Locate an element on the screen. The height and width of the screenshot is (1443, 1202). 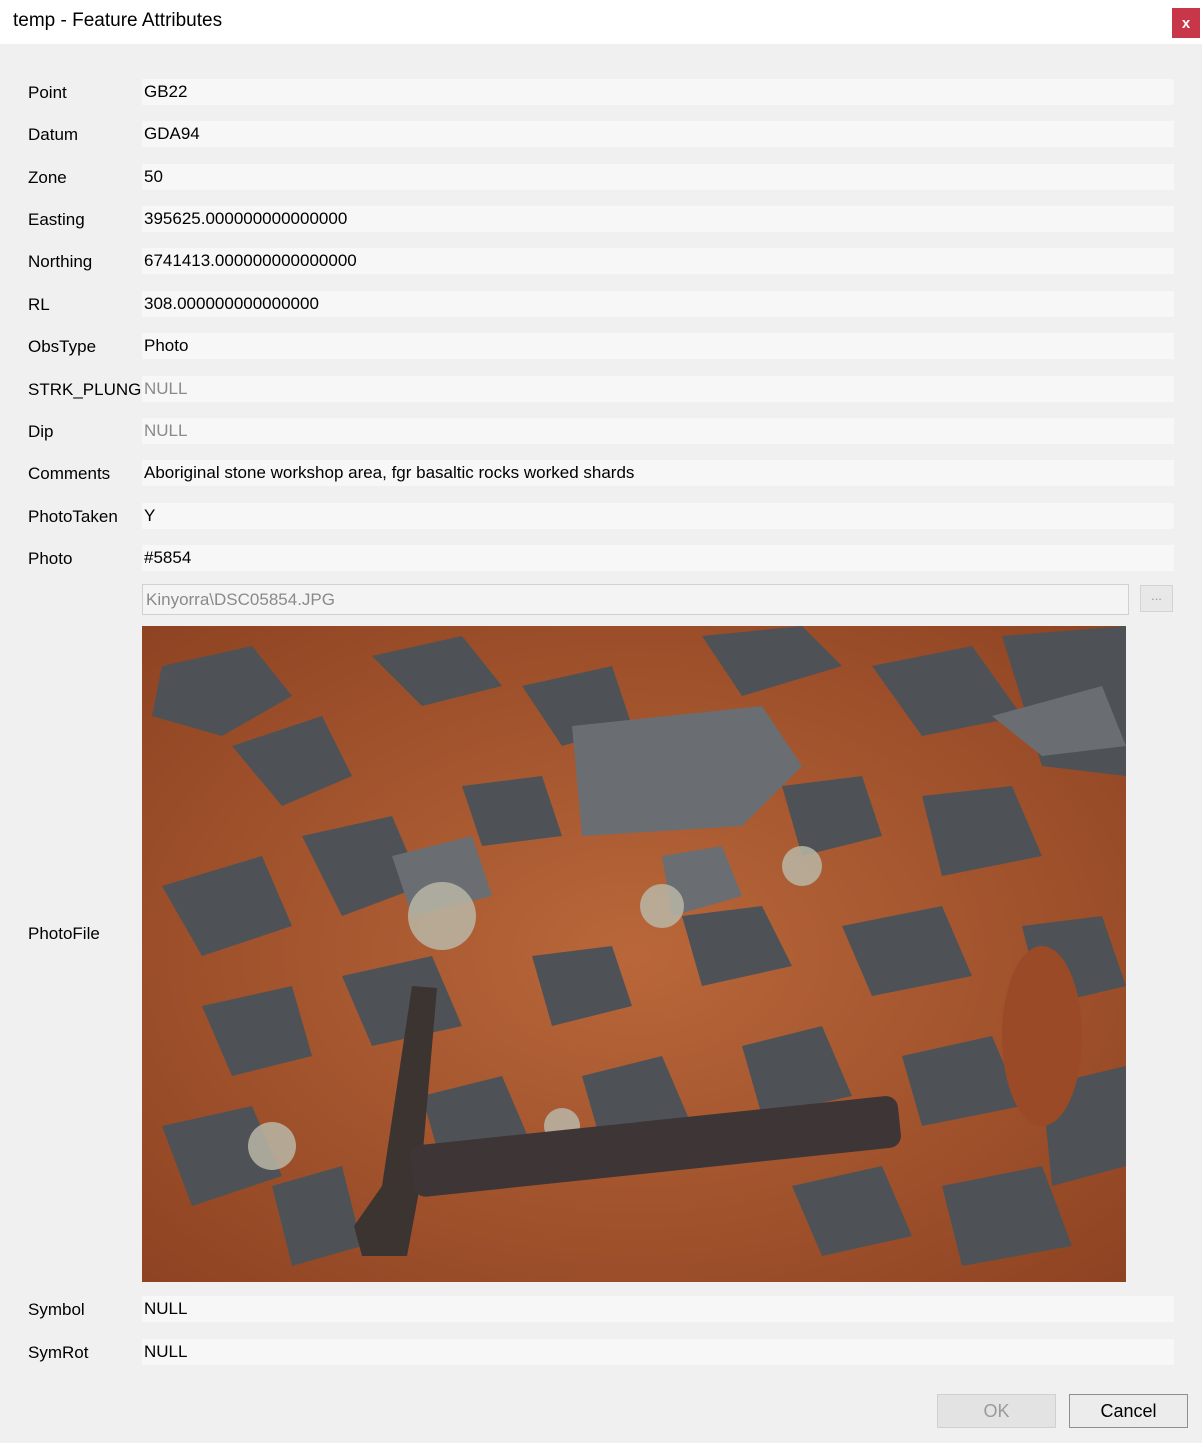
northing-field: 6741413.000000000000000 is located at coordinates (658, 261).